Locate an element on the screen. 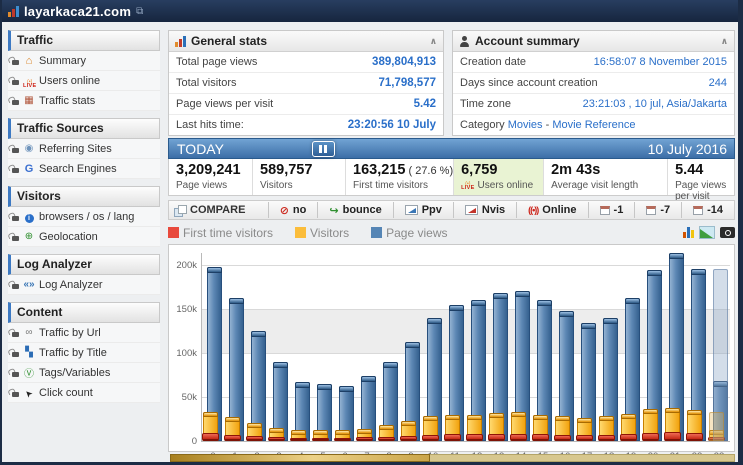 The image size is (743, 465). legend-swatch-yellow is located at coordinates (300, 232).